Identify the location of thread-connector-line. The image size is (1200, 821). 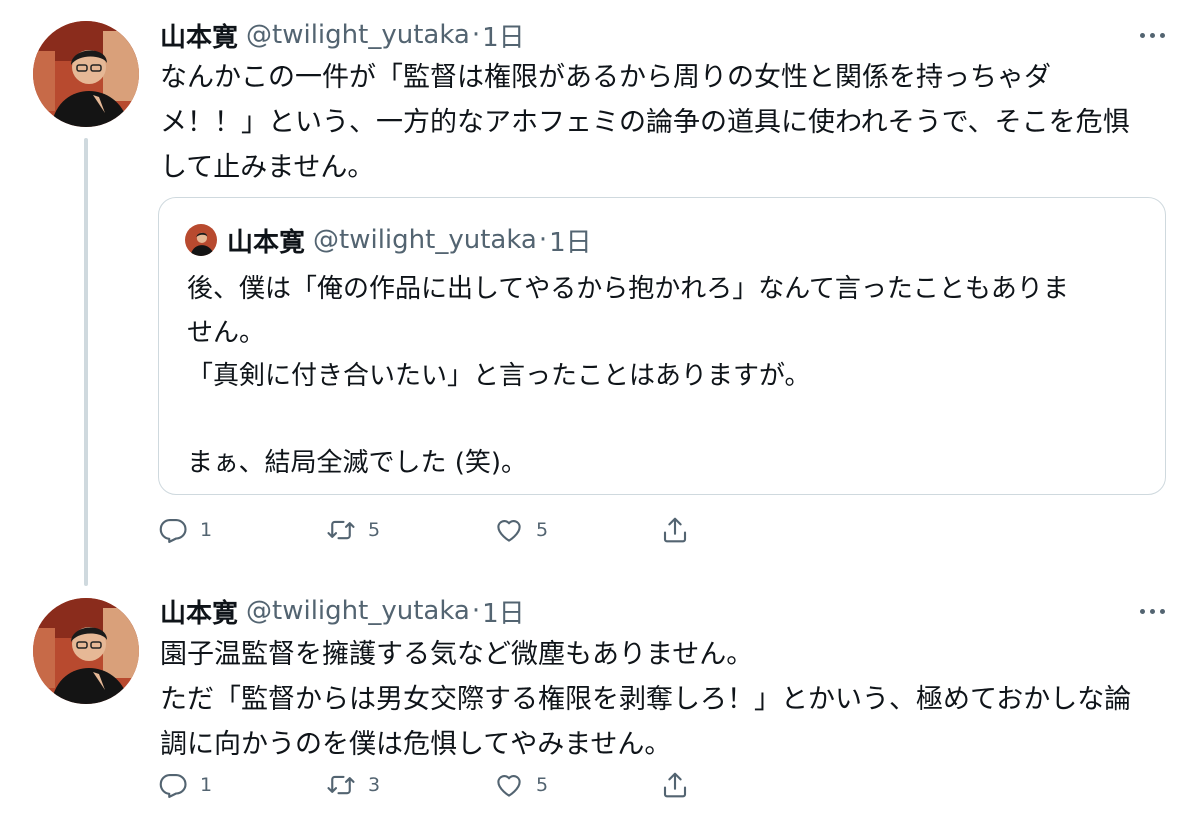
(86, 362).